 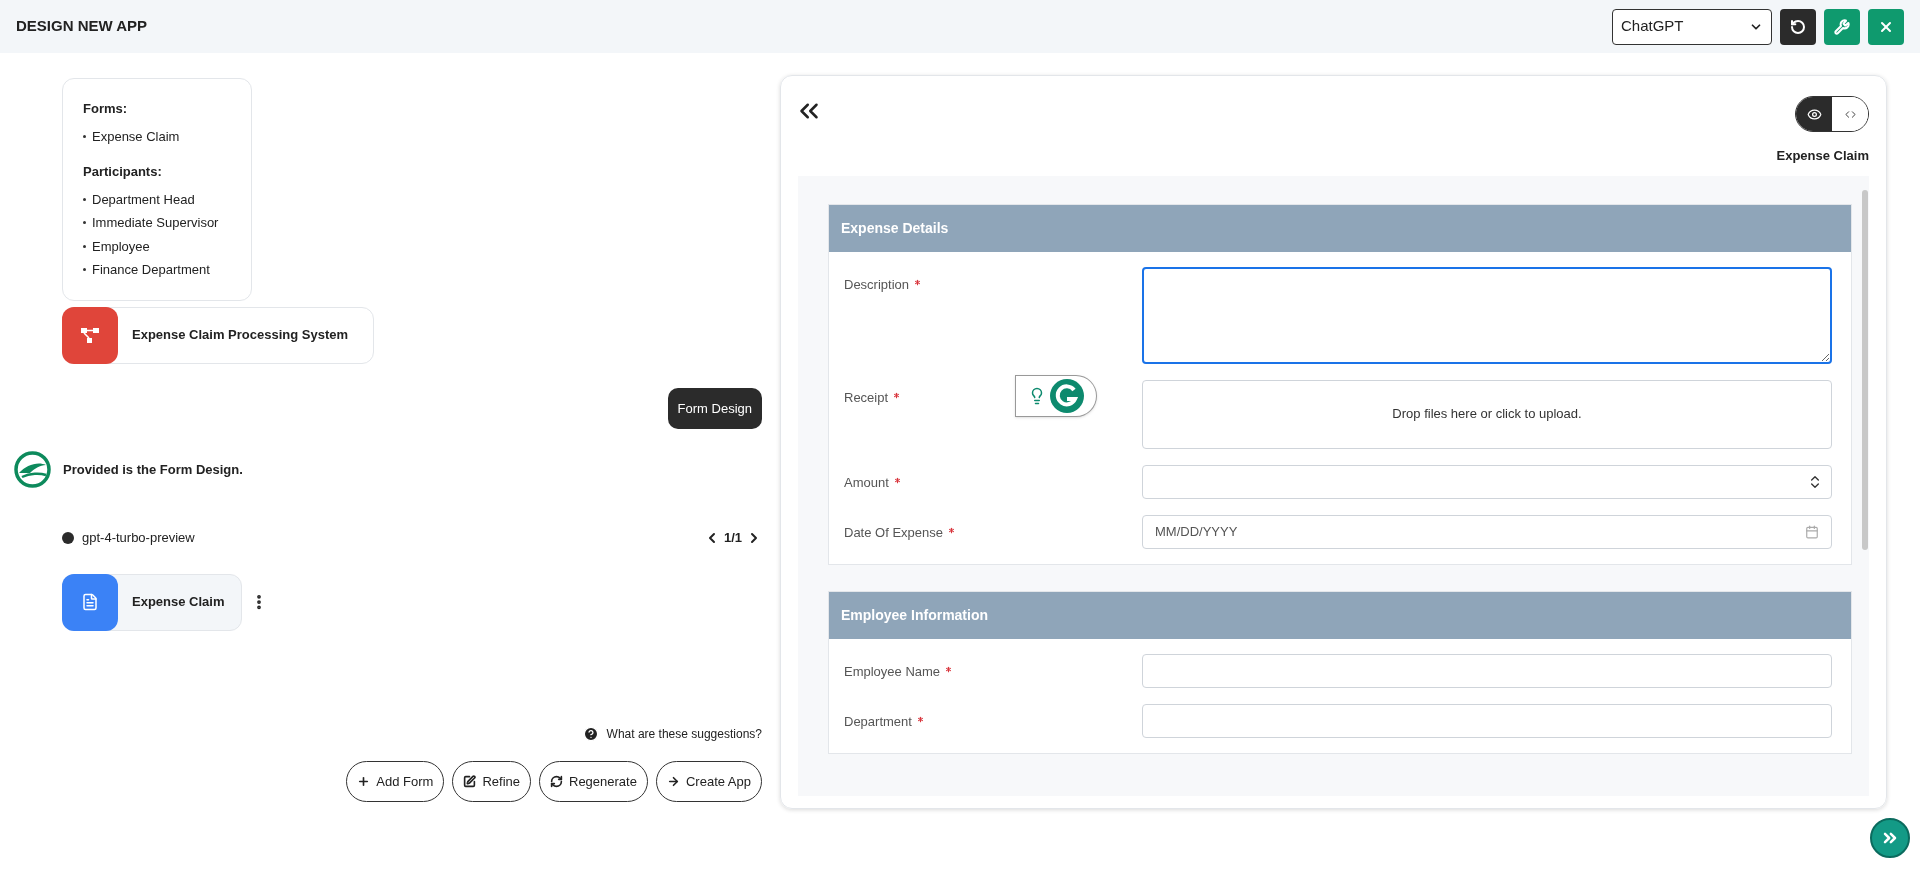 What do you see at coordinates (1692, 26) in the screenshot?
I see `model-select: ChatGPT` at bounding box center [1692, 26].